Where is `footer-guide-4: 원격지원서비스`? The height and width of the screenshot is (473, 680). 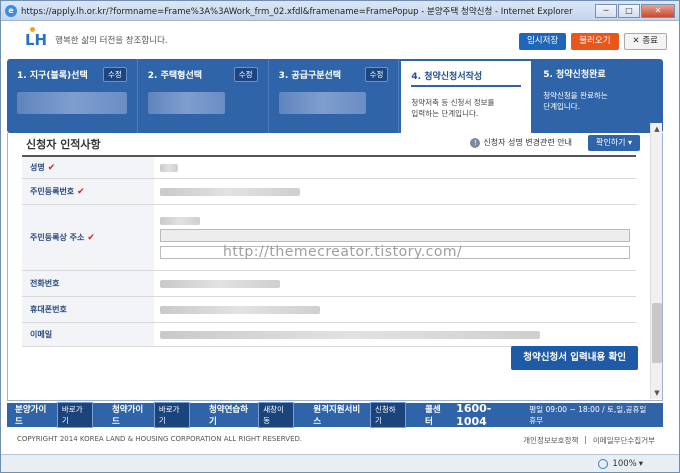
footer-guide-4: 원격지원서비스 is located at coordinates (337, 416).